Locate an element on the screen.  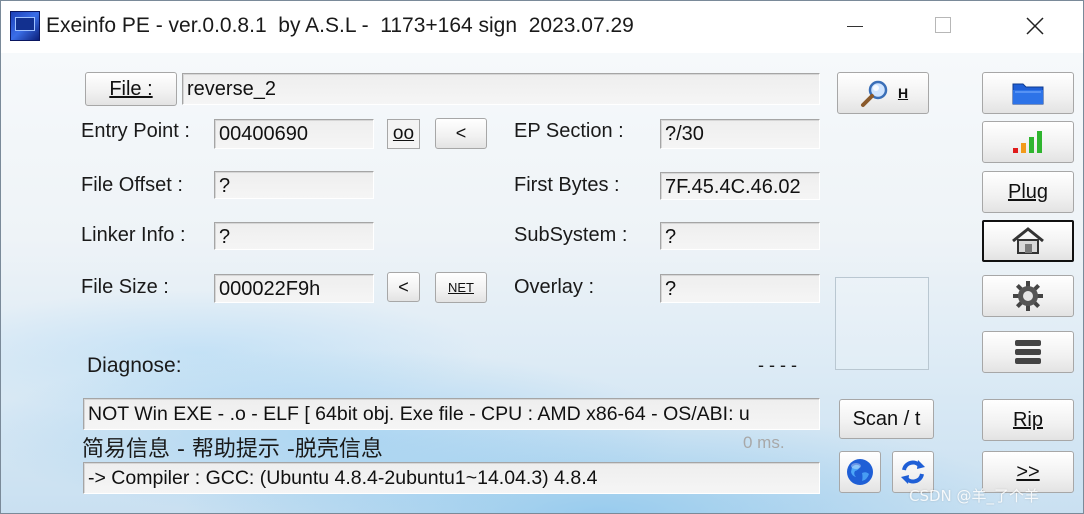
plug-button: Plug is located at coordinates (1028, 192).